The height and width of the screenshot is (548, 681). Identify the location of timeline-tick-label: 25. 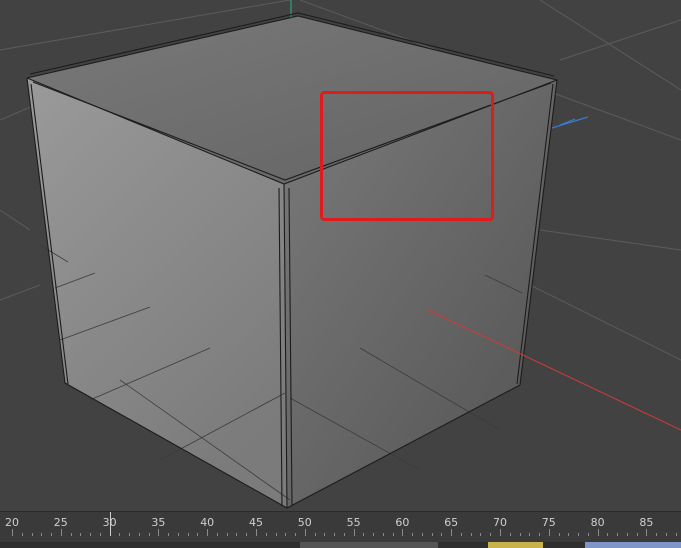
(60, 522).